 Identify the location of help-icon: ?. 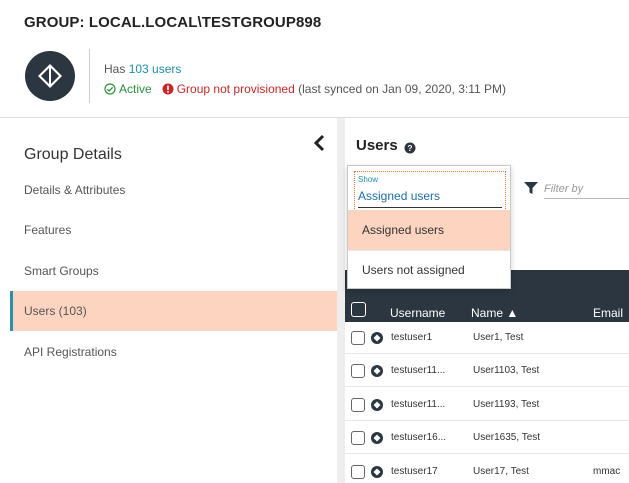
(410, 148).